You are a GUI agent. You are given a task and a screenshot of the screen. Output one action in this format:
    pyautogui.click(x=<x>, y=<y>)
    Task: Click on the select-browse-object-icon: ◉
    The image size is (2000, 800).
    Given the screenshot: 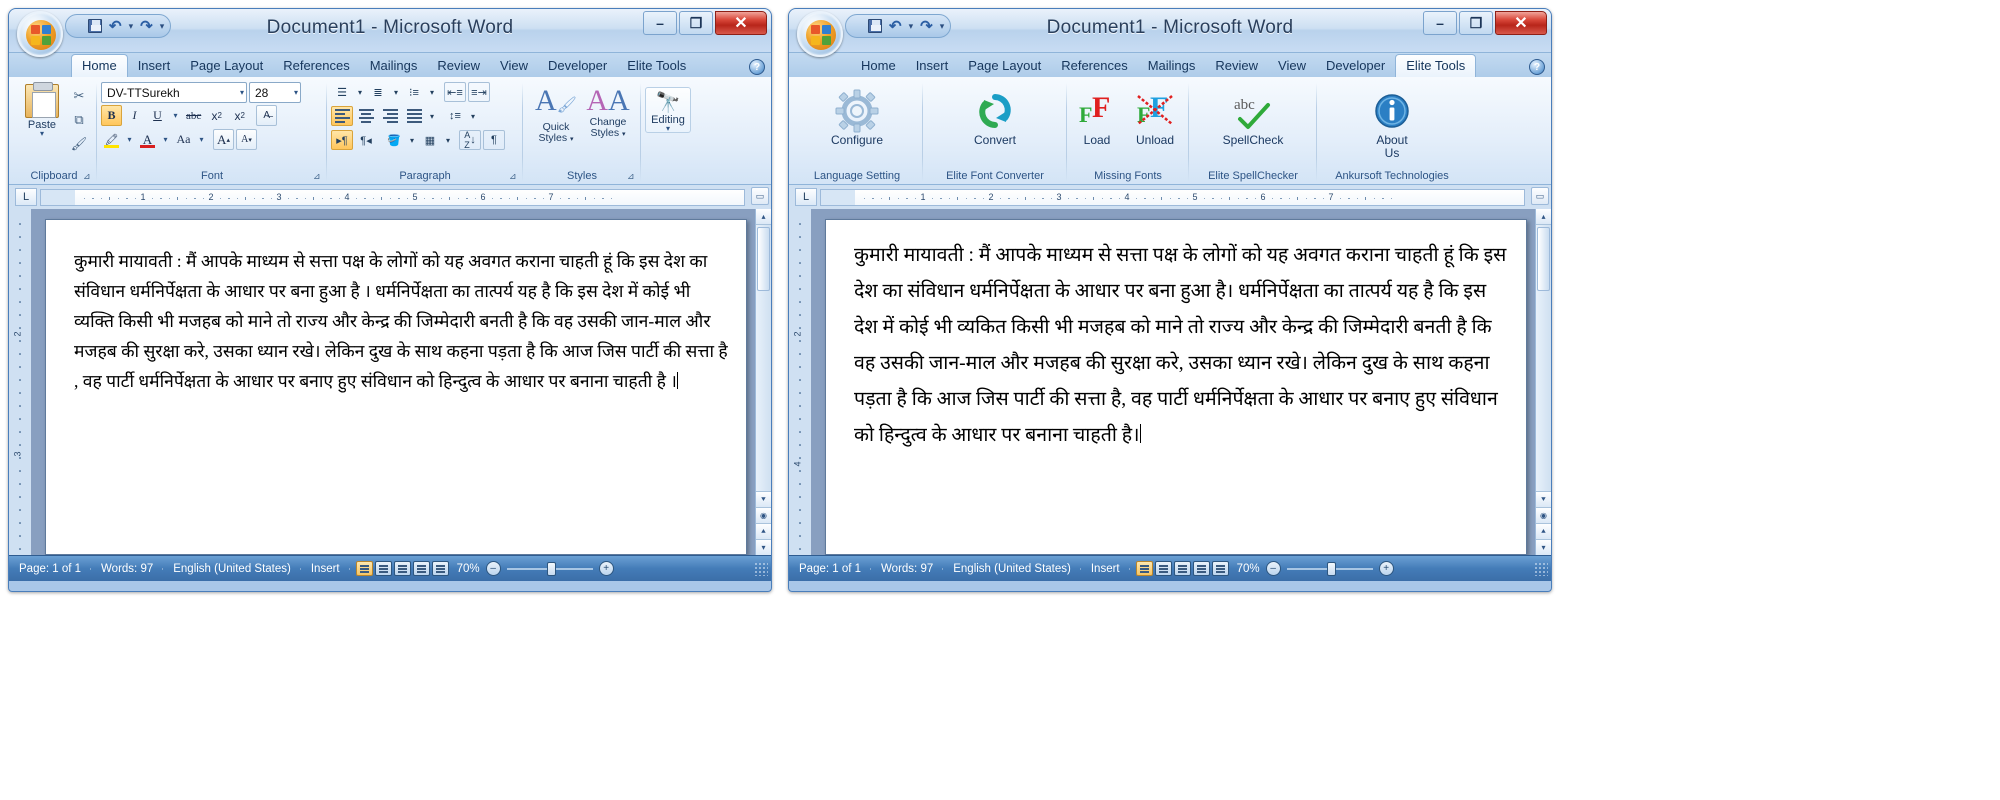 What is the action you would take?
    pyautogui.click(x=763, y=515)
    